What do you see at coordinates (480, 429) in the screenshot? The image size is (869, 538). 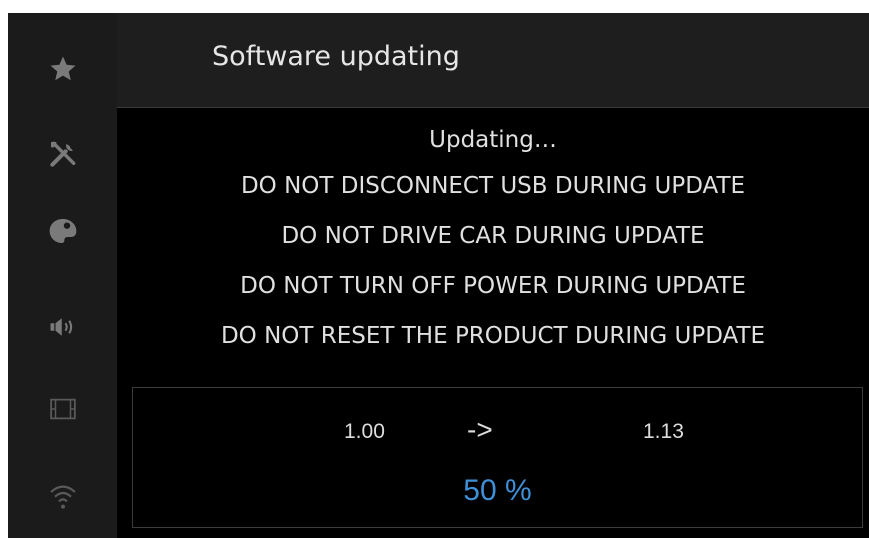 I see `version-arrow: ->` at bounding box center [480, 429].